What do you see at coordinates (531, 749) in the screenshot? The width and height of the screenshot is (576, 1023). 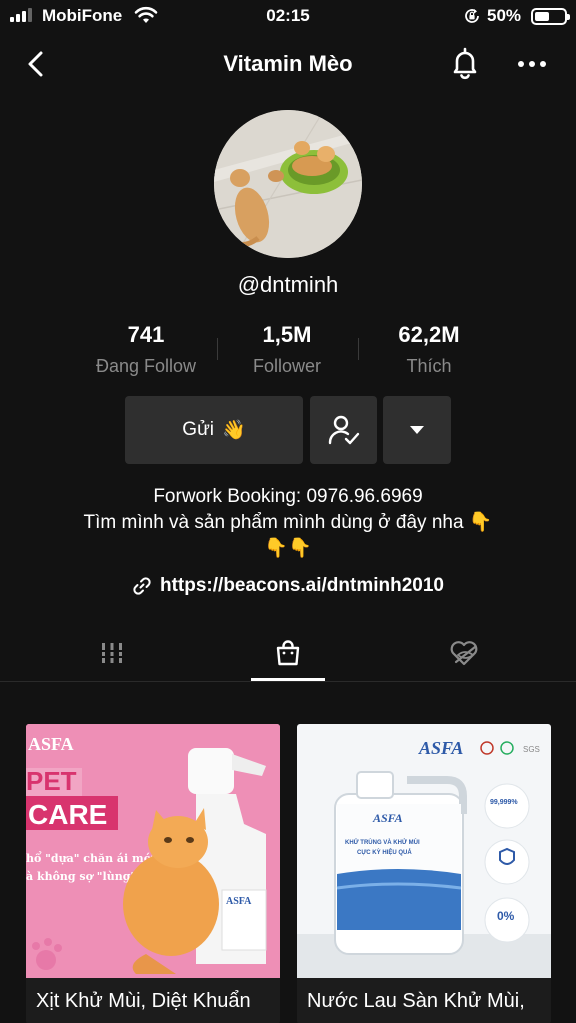 I see `svg-text: SGS` at bounding box center [531, 749].